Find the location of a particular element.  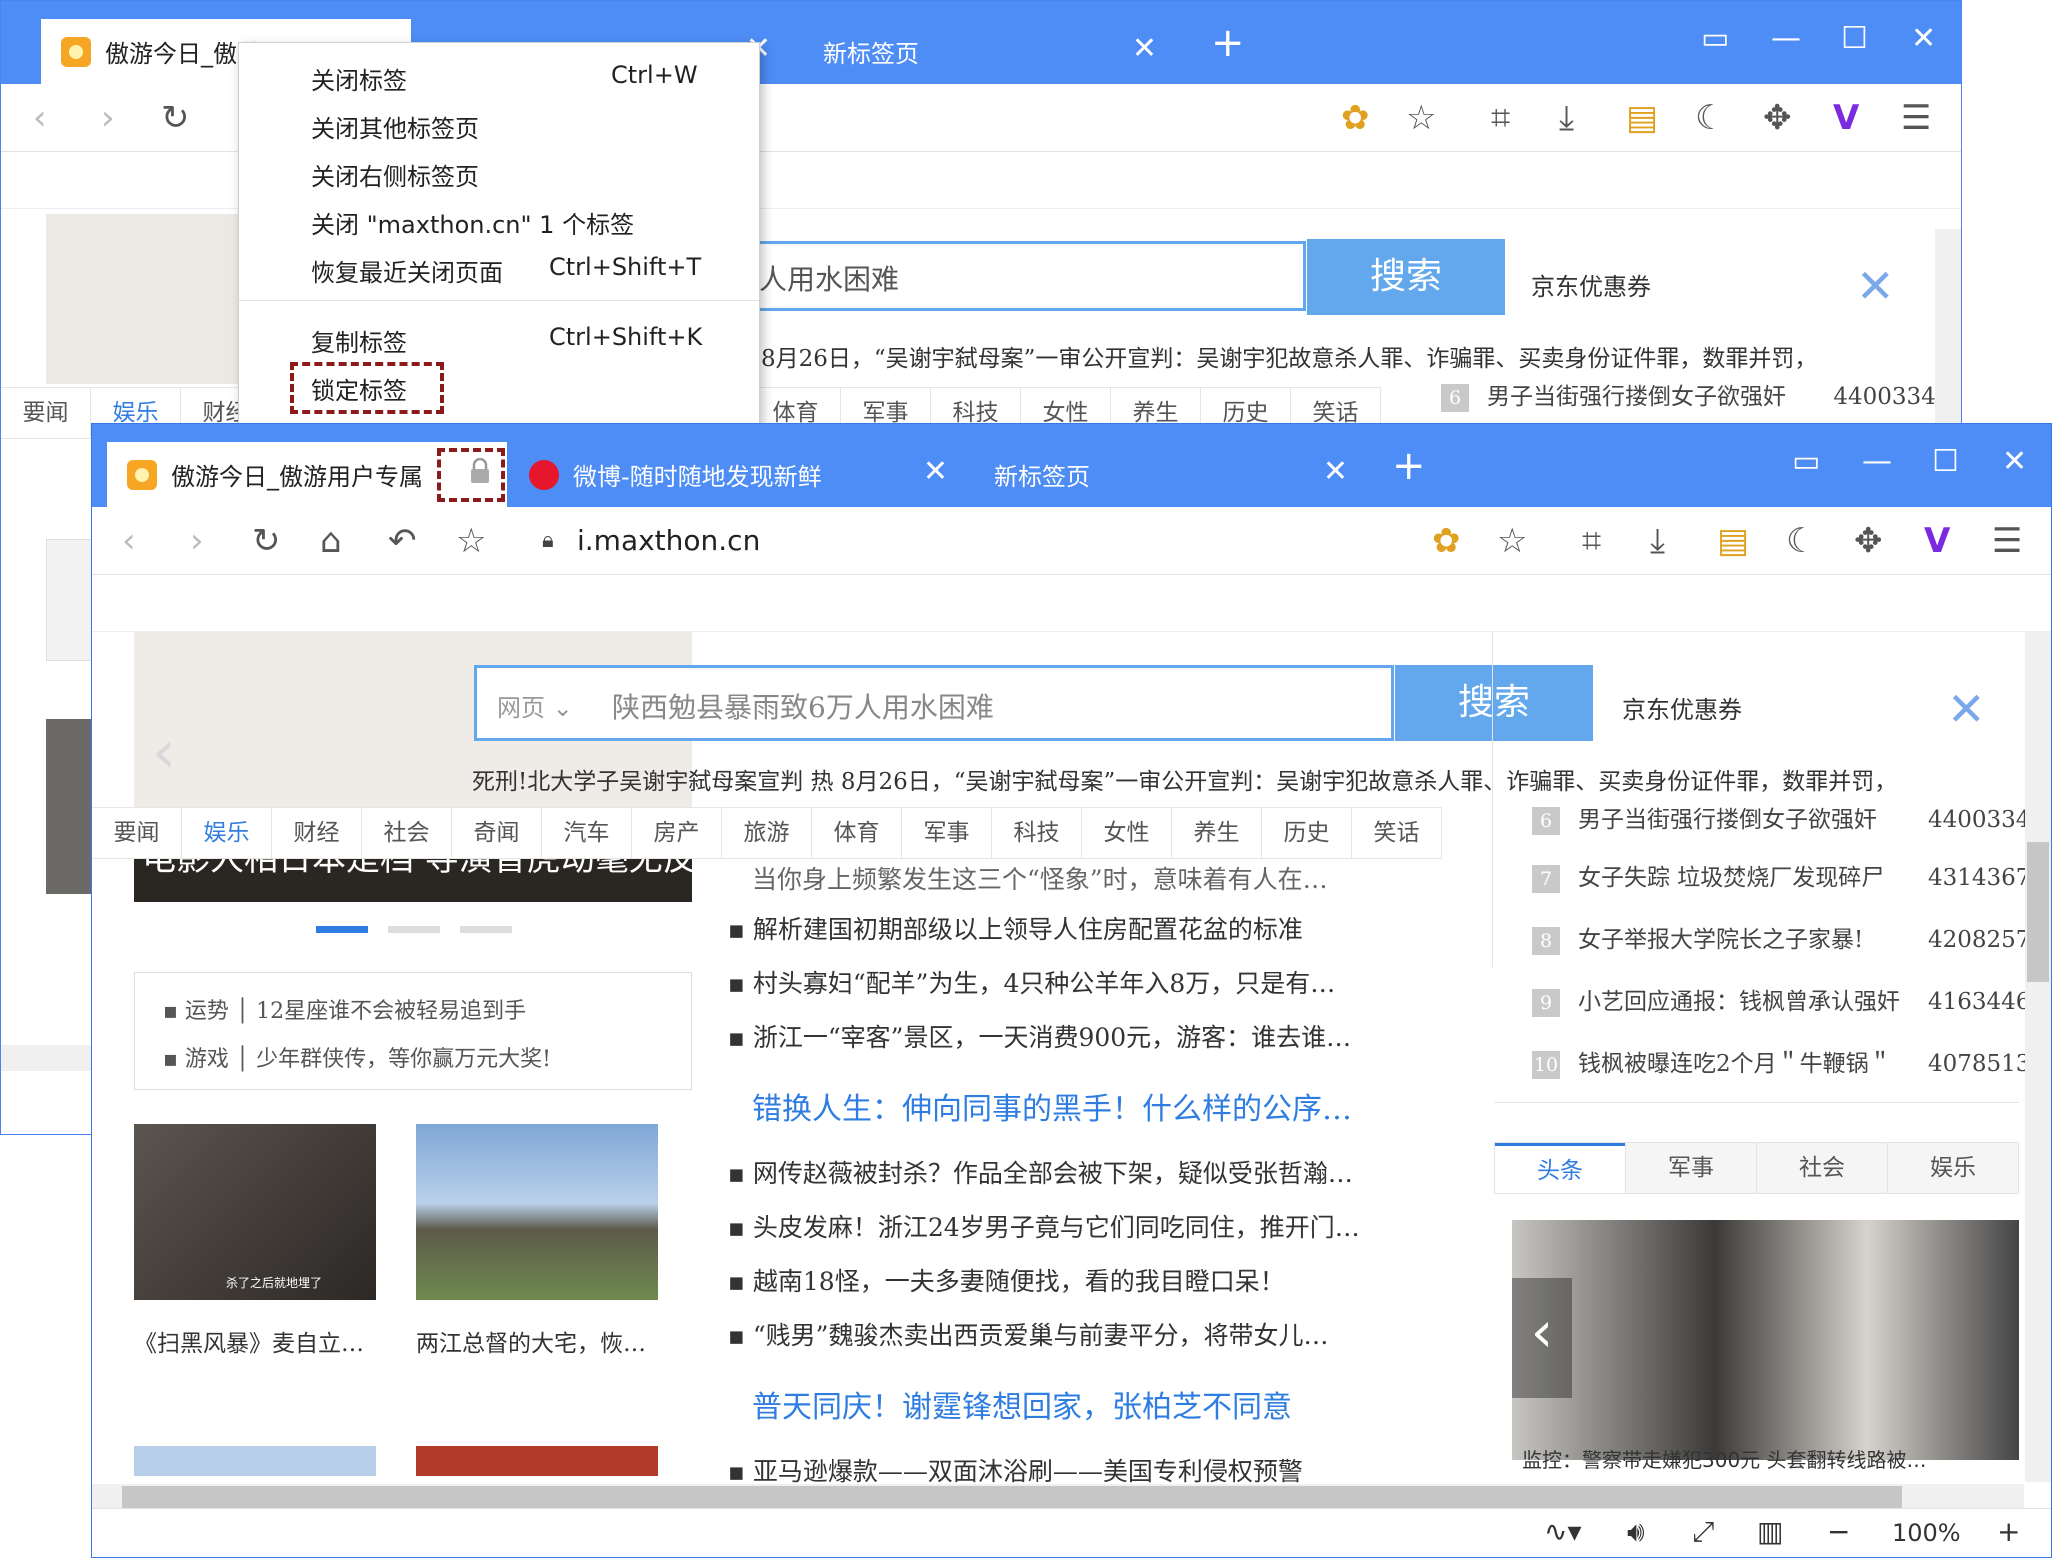

news-item: ▪ 亚马逊爆款——双面沐浴刷——美国专利侵权预警 is located at coordinates (1015, 1470).